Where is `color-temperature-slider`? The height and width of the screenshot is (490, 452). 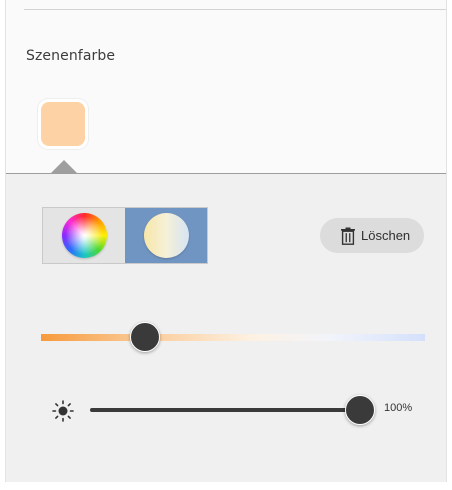
color-temperature-slider is located at coordinates (233, 337).